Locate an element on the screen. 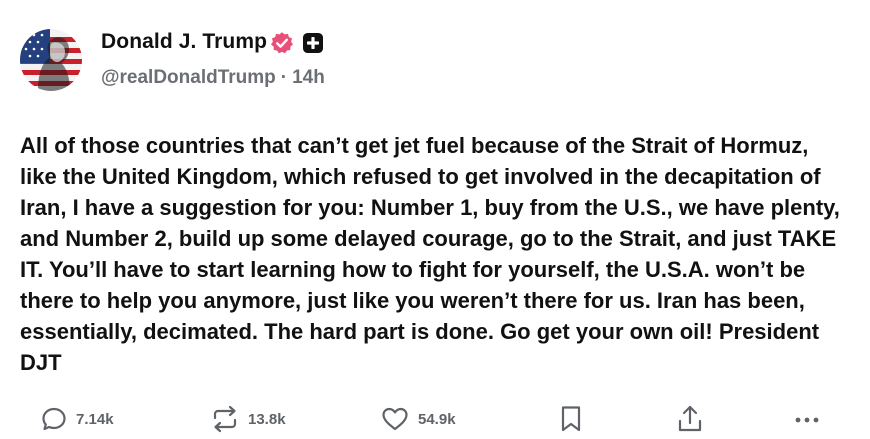 The width and height of the screenshot is (870, 439). more-options-button is located at coordinates (807, 419).